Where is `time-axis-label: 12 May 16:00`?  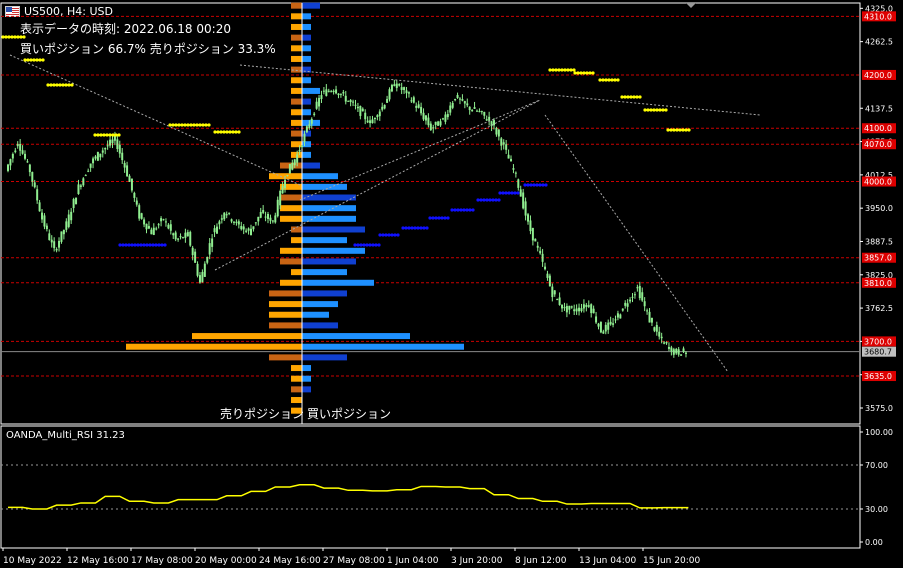 time-axis-label: 12 May 16:00 is located at coordinates (98, 561).